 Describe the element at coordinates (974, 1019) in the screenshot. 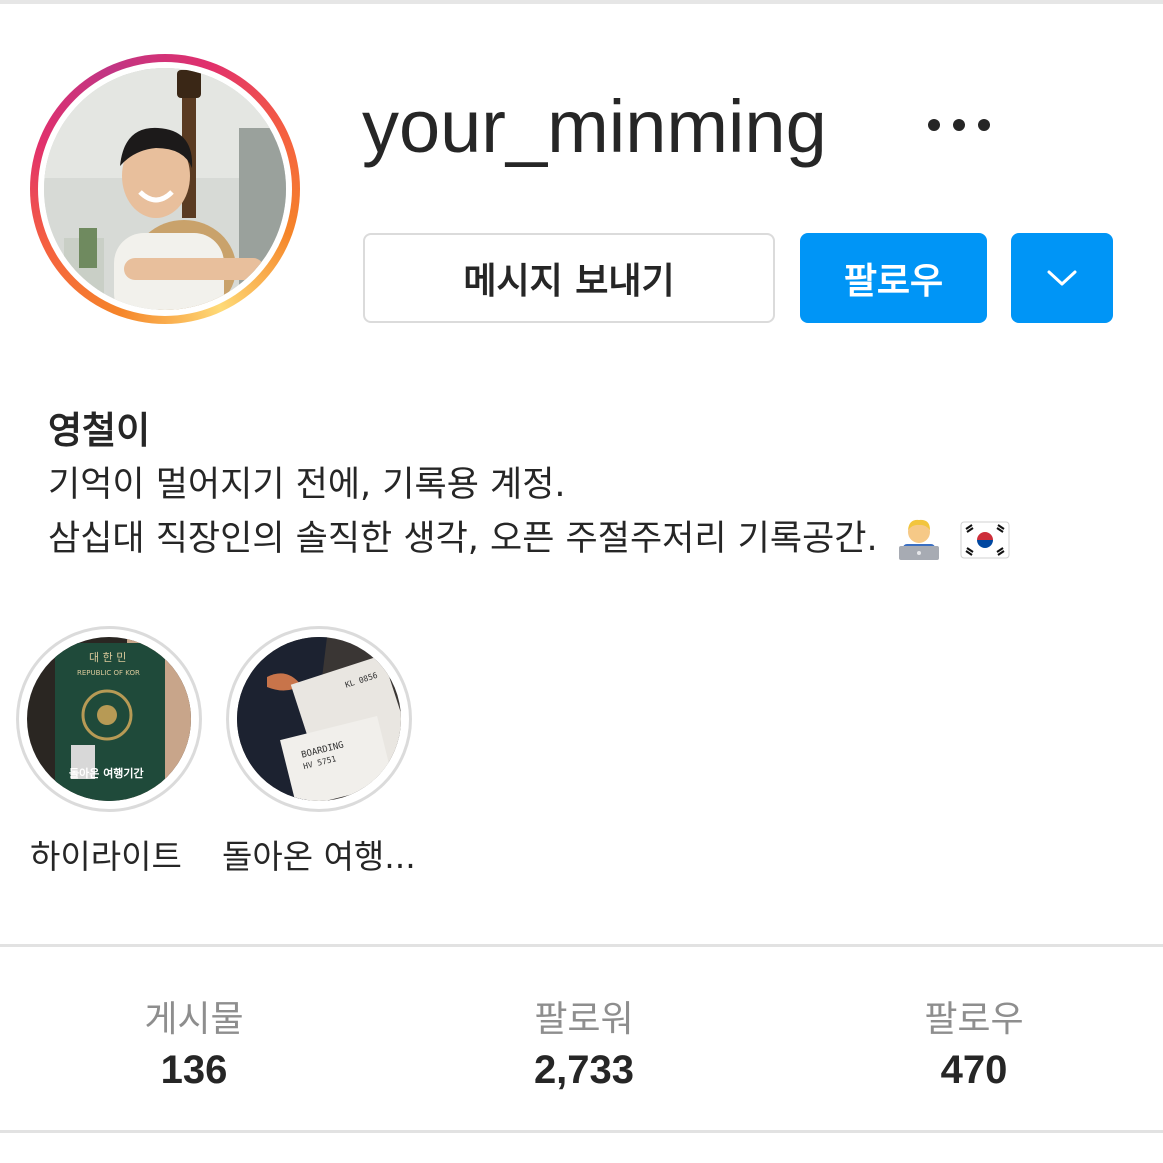

I see `following-label: 팔로우` at that location.